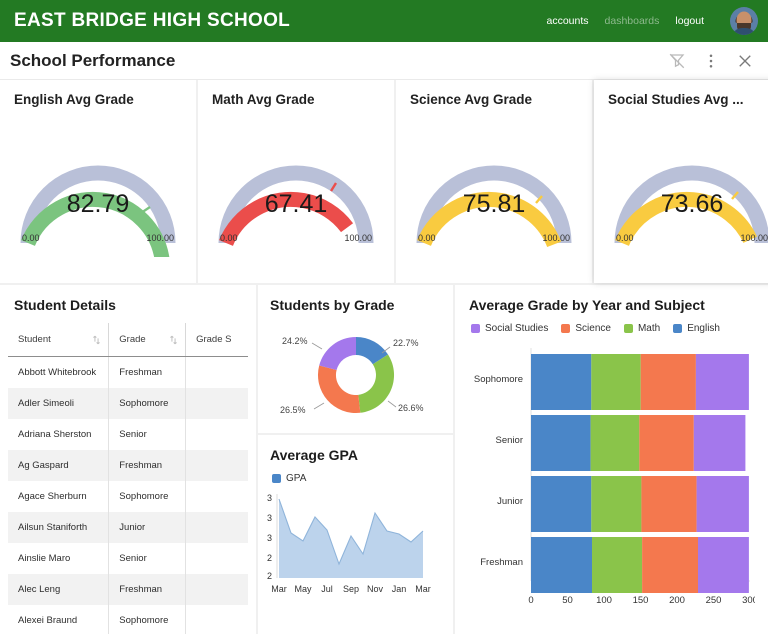 The width and height of the screenshot is (768, 634). I want to click on gauge-card-english: English Avg Grade 82.79 0.00 100.00, so click(98, 181).